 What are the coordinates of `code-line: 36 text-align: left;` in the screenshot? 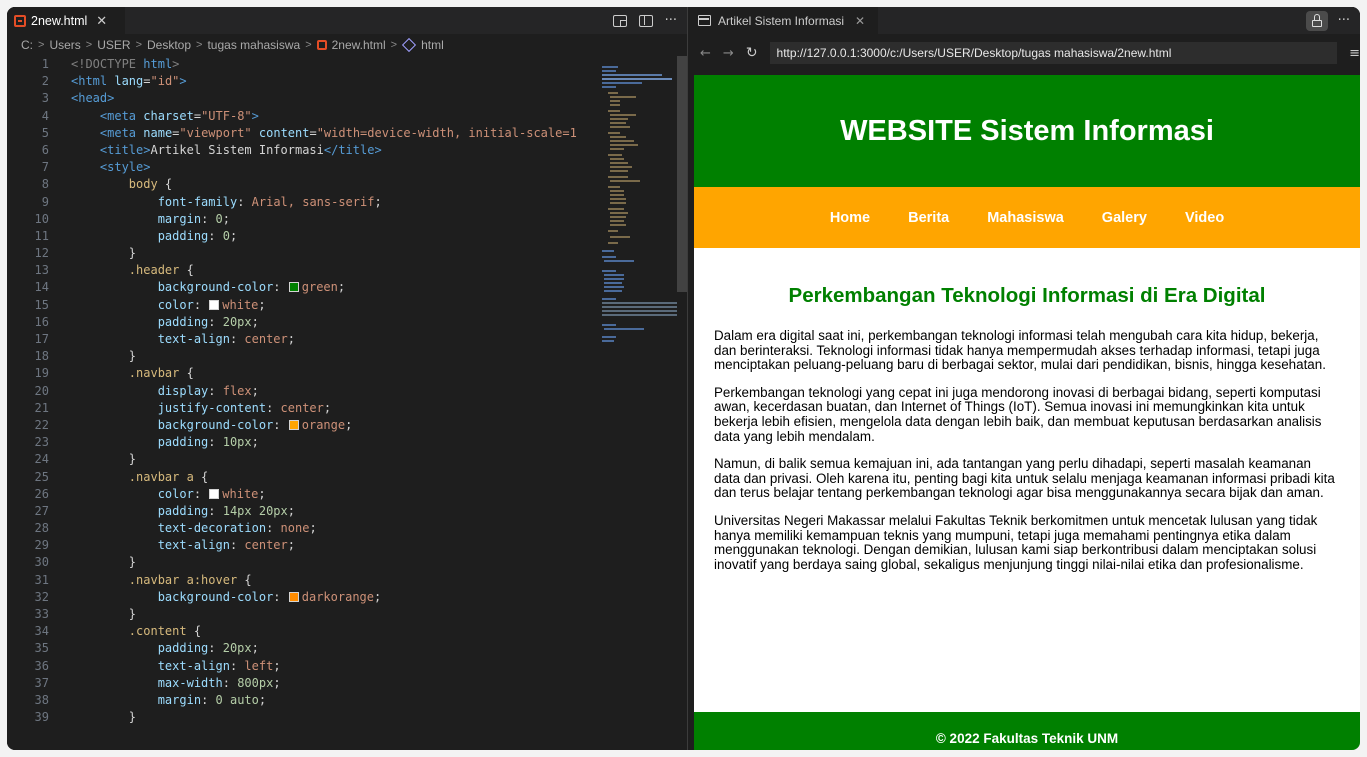 It's located at (299, 666).